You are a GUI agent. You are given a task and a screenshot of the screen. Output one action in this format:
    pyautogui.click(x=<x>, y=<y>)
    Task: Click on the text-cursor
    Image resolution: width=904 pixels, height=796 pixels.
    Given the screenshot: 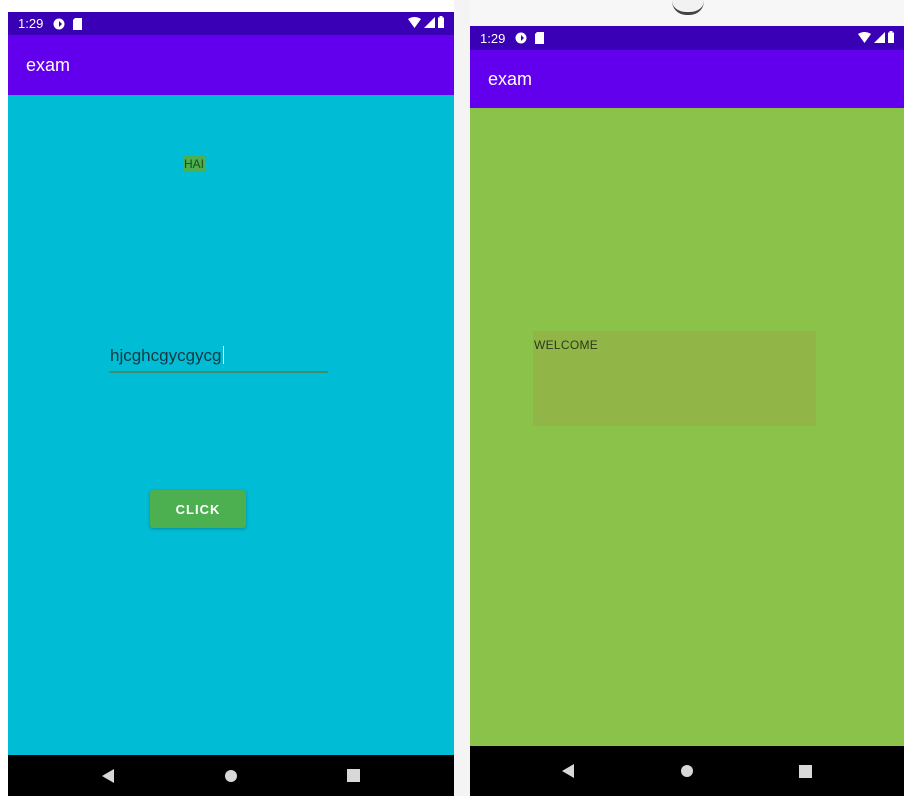 What is the action you would take?
    pyautogui.click(x=223, y=355)
    